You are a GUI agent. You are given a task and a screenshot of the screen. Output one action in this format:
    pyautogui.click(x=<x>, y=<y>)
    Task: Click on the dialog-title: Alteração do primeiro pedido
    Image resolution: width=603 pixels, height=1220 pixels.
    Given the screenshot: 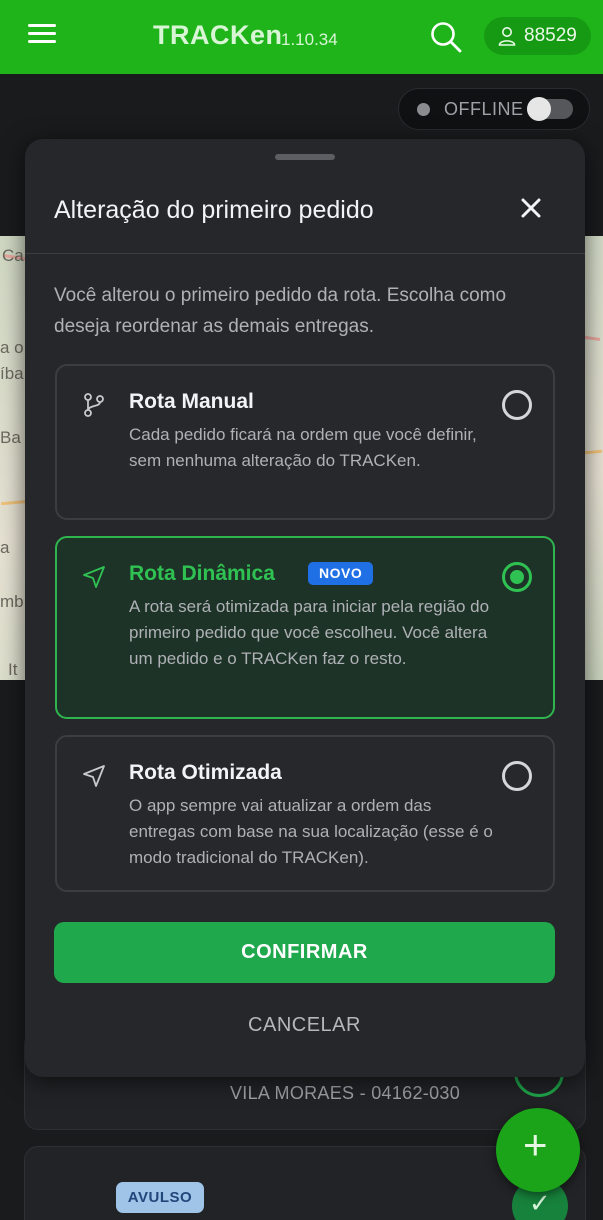 What is the action you would take?
    pyautogui.click(x=214, y=210)
    